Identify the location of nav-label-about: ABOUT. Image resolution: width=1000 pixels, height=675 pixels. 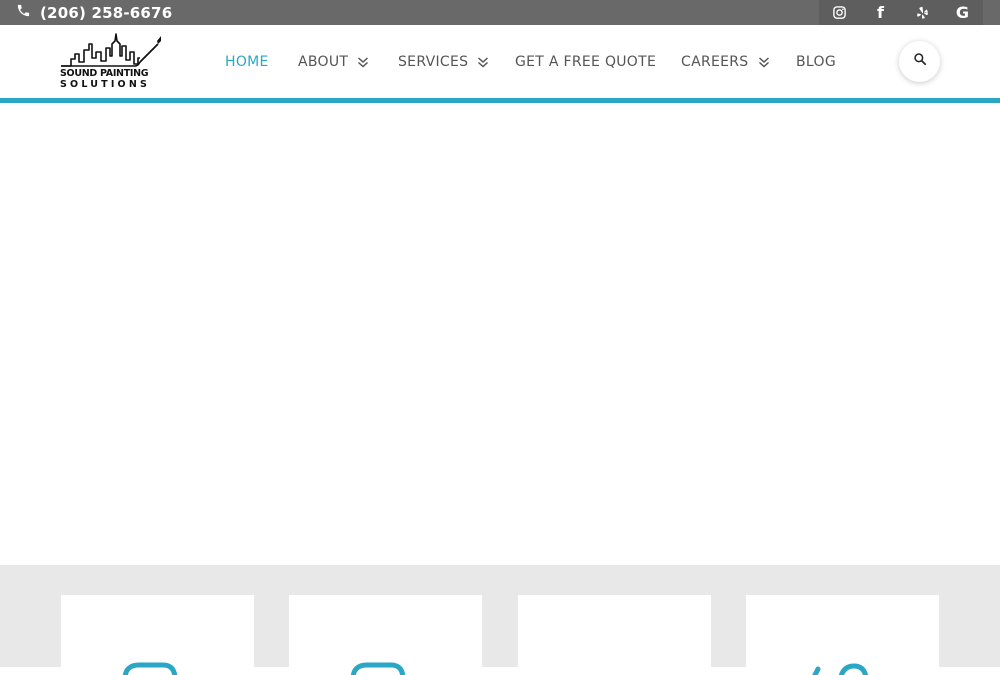
(323, 61).